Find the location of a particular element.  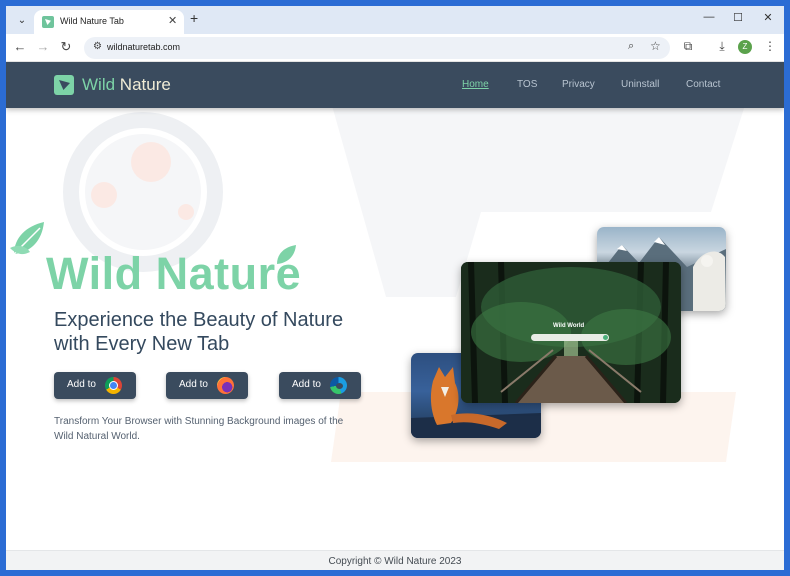

site-footer: Copyright © Wild Nature 2023 is located at coordinates (395, 560).